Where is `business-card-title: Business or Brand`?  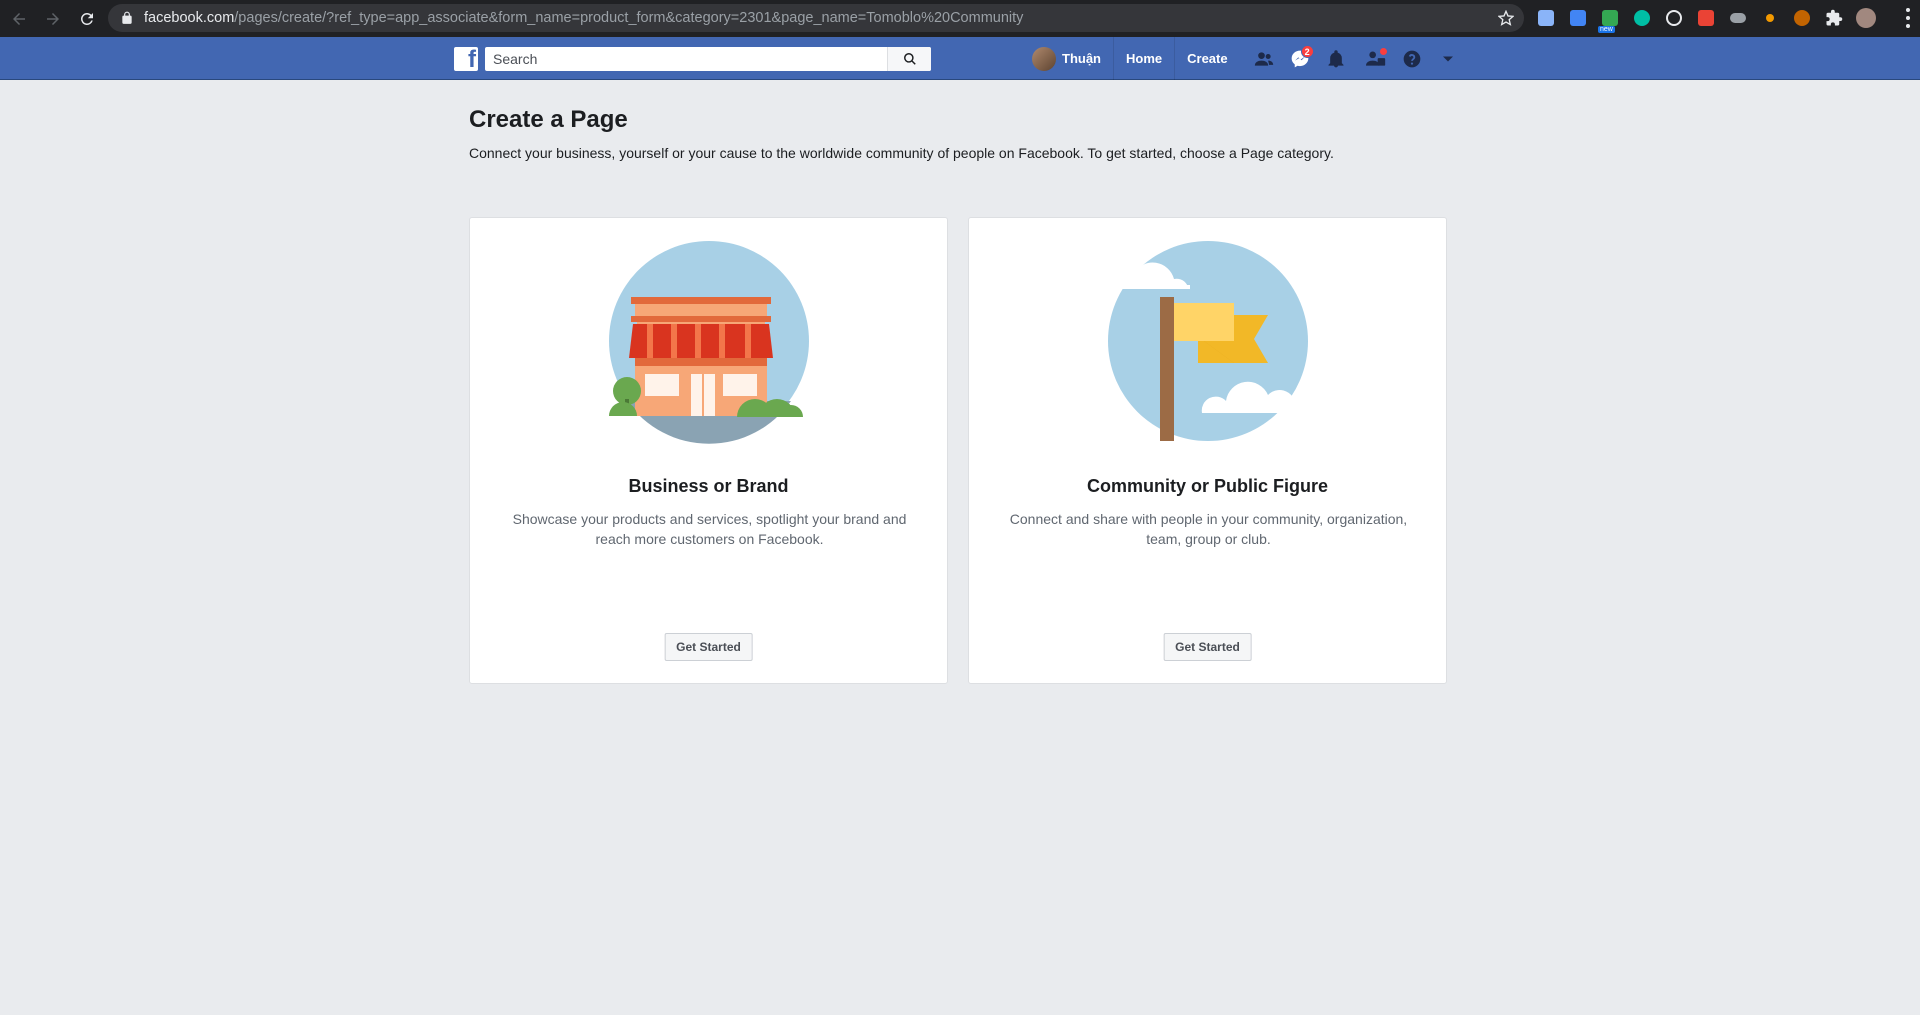
business-card-title: Business or Brand is located at coordinates (708, 486).